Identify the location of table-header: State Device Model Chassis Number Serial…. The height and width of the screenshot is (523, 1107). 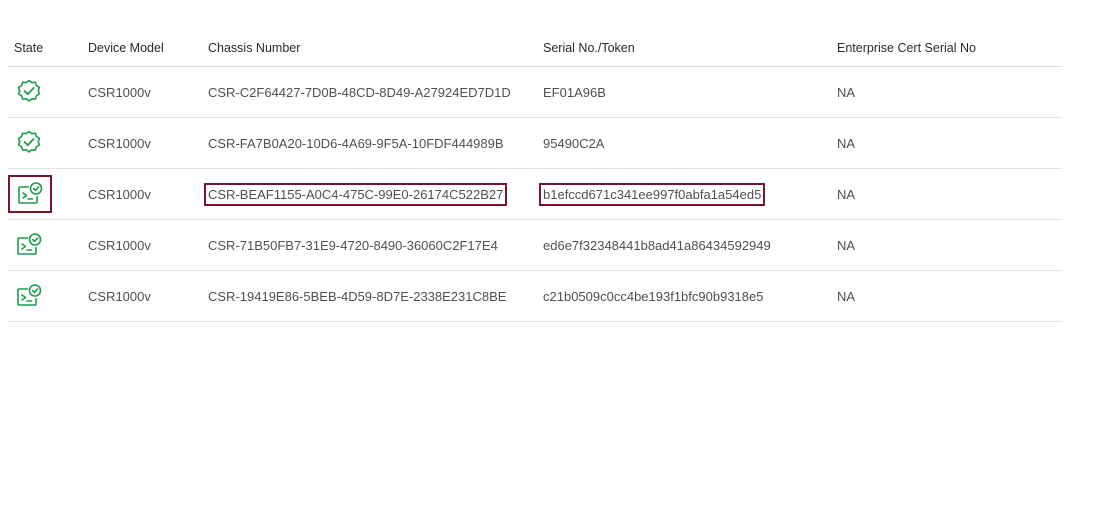
(534, 50).